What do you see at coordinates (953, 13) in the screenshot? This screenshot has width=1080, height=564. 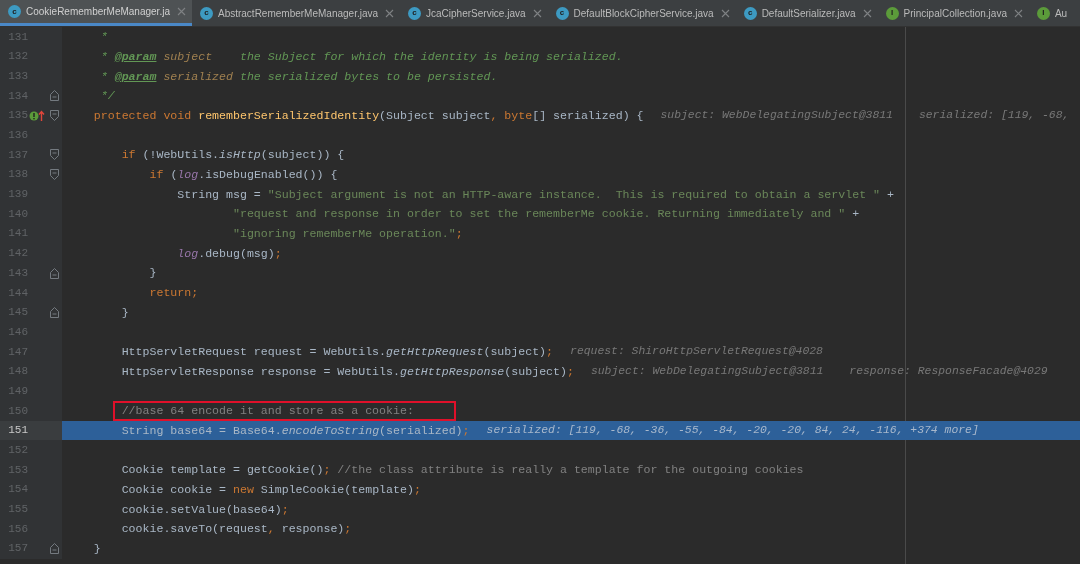 I see `editor-tab: I PrincipalCollection.java` at bounding box center [953, 13].